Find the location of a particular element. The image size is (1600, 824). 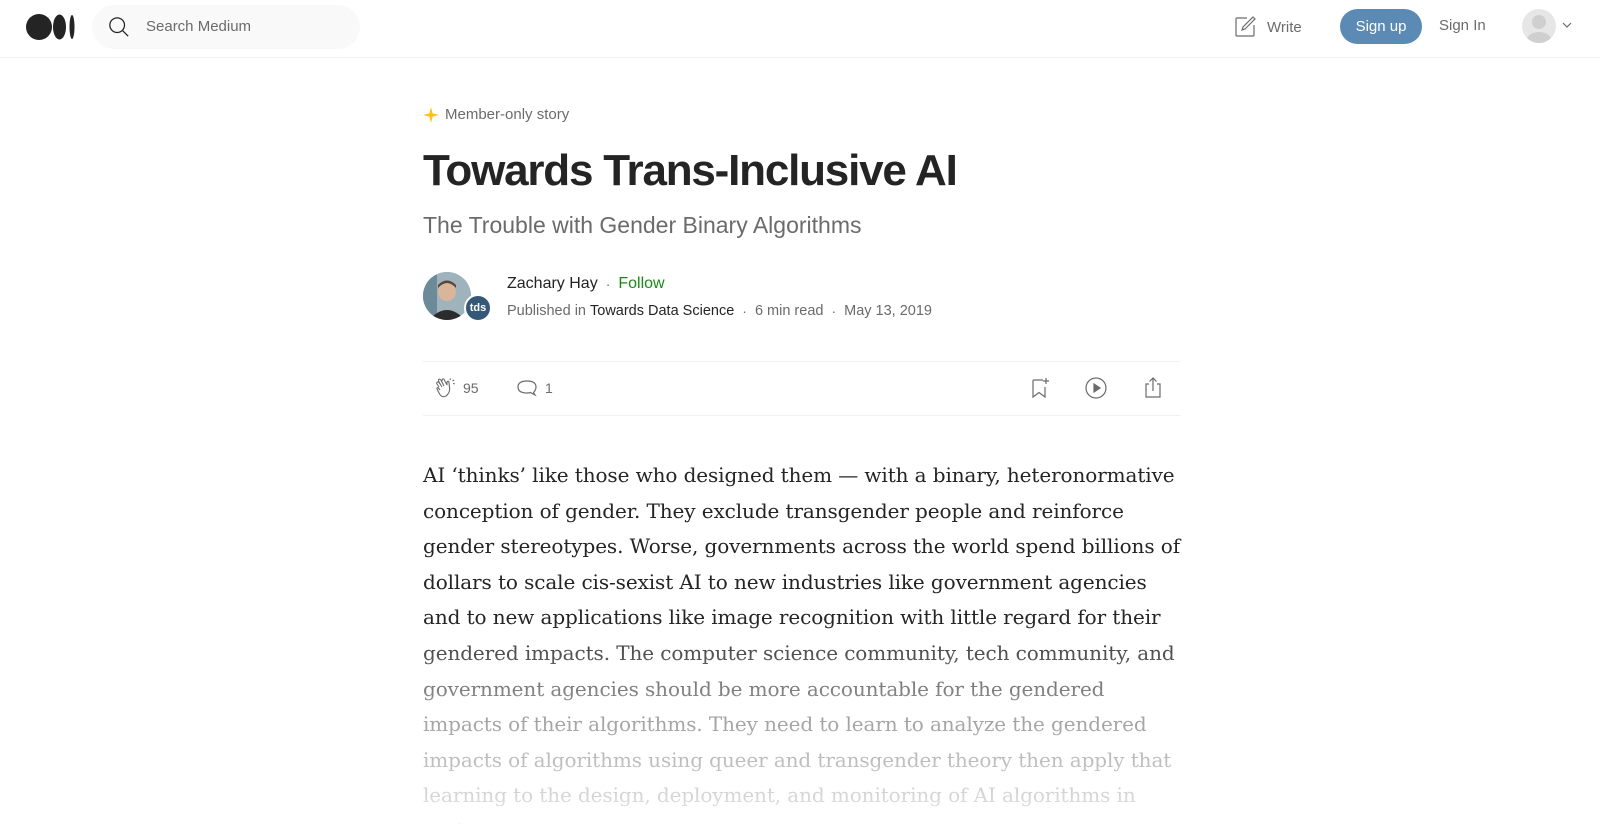

clap-icon is located at coordinates (445, 388).